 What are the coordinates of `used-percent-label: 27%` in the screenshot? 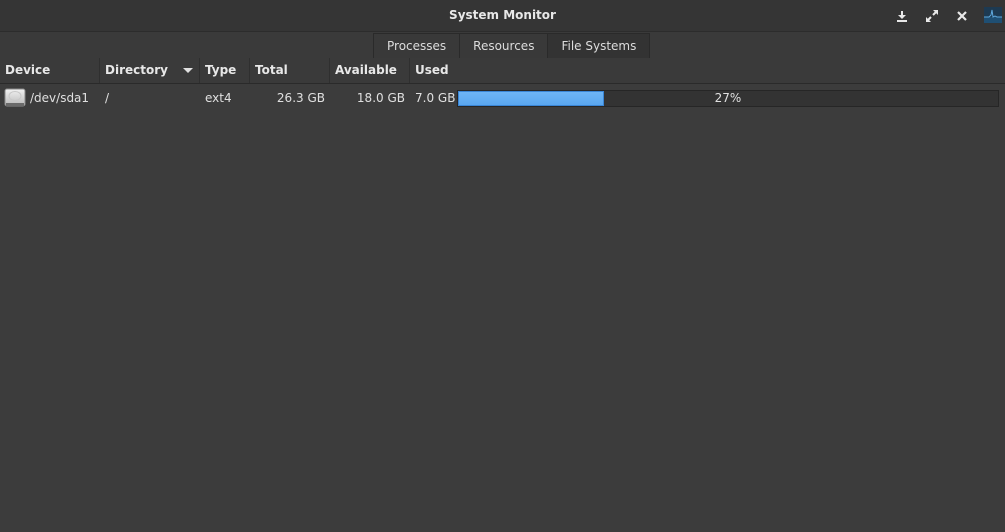 It's located at (728, 98).